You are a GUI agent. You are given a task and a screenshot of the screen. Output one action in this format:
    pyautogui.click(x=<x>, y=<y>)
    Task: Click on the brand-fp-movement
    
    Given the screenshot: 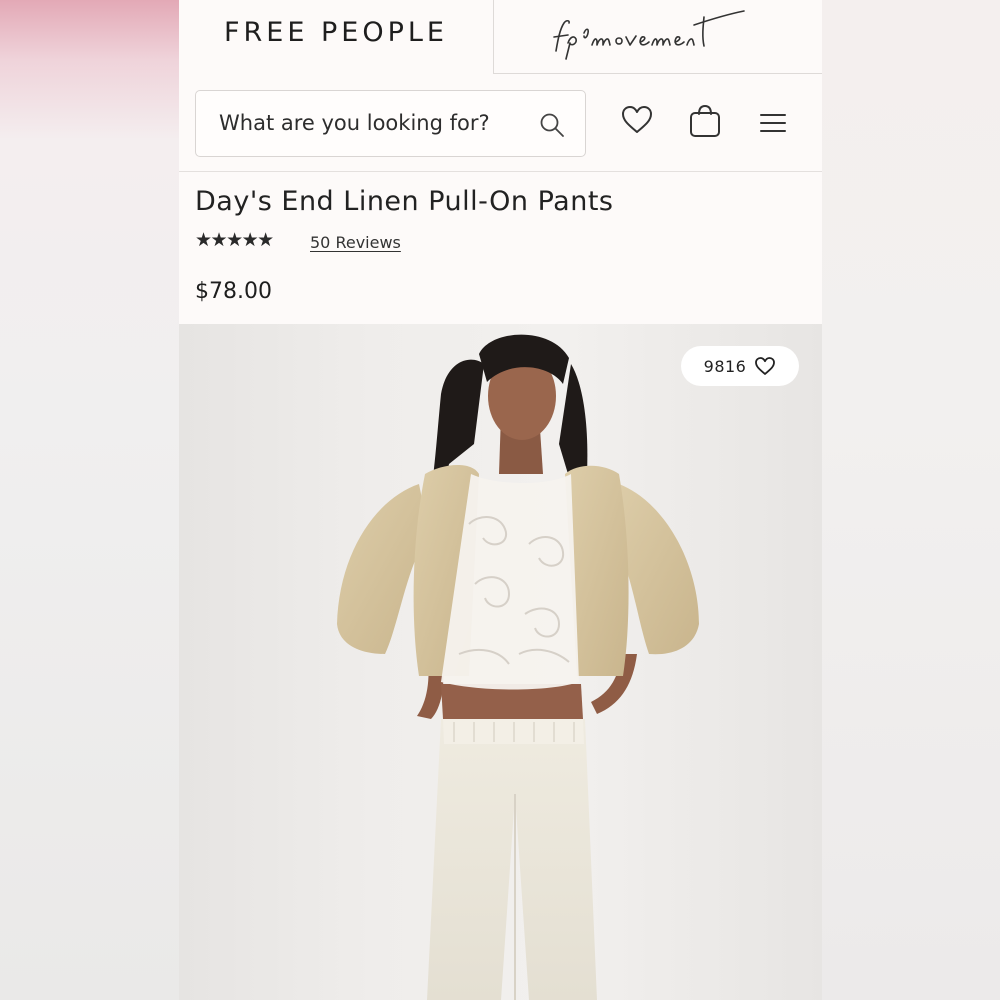 What is the action you would take?
    pyautogui.click(x=657, y=37)
    